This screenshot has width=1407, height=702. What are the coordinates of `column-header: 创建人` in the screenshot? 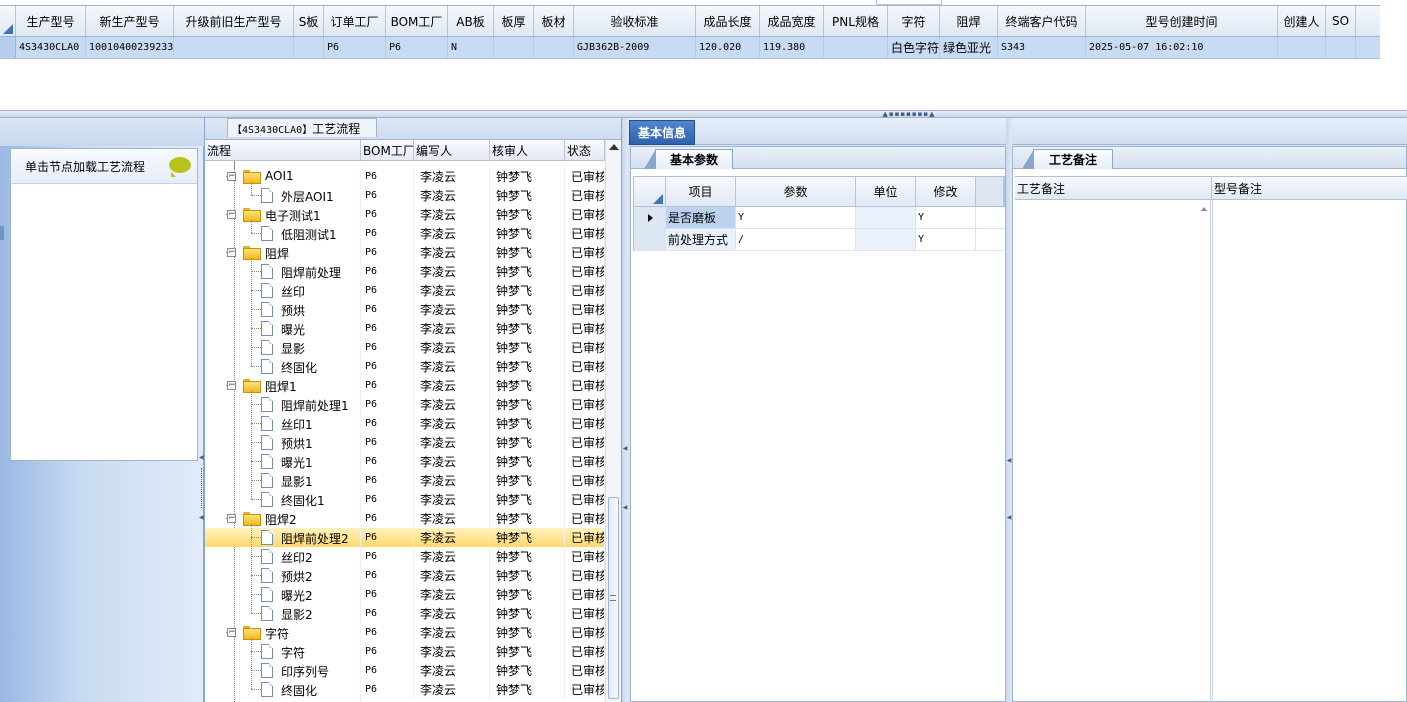 It's located at (1302, 21).